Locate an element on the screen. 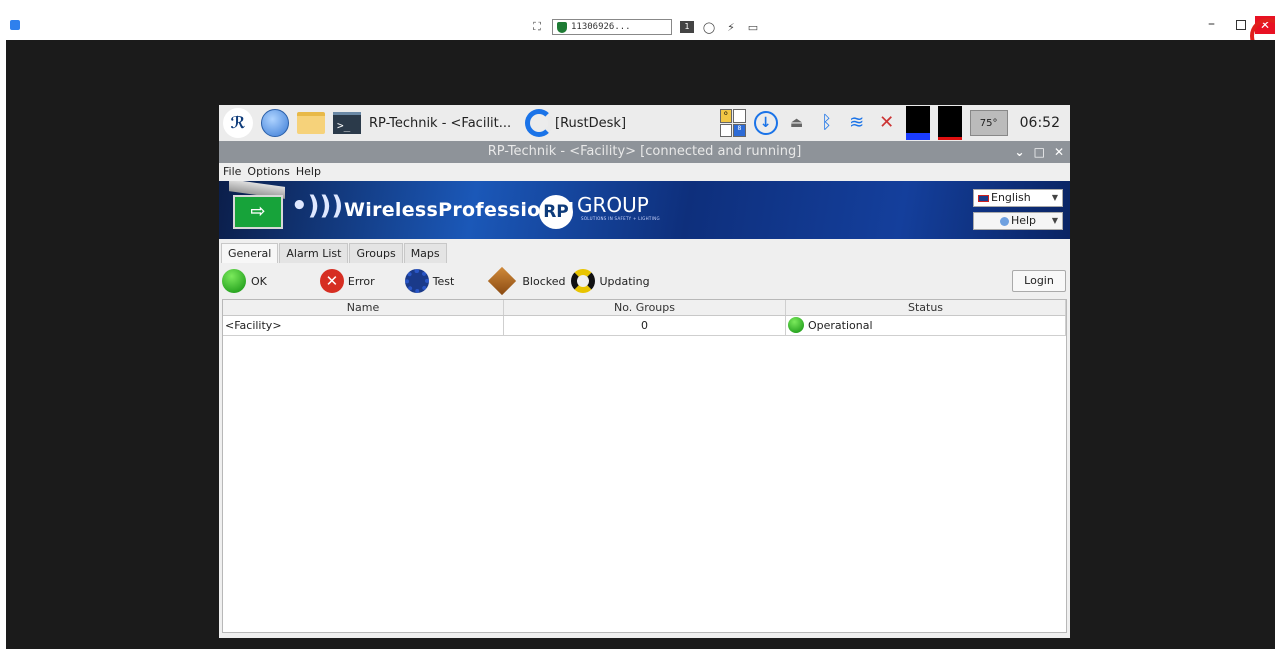 The image size is (1275, 649). legend-ok: OK is located at coordinates (243, 281).